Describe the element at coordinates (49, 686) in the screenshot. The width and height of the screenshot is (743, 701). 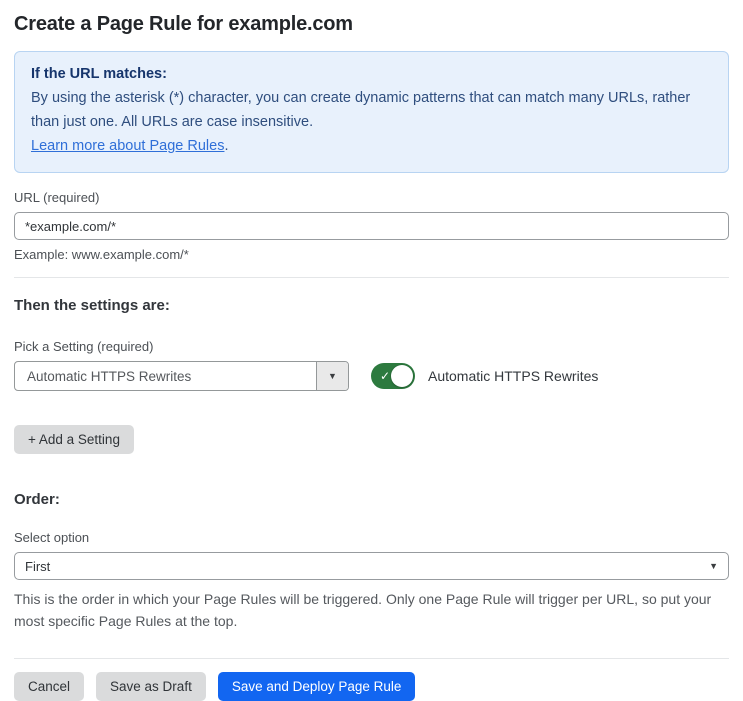
I see `cancel-button: Cancel` at that location.